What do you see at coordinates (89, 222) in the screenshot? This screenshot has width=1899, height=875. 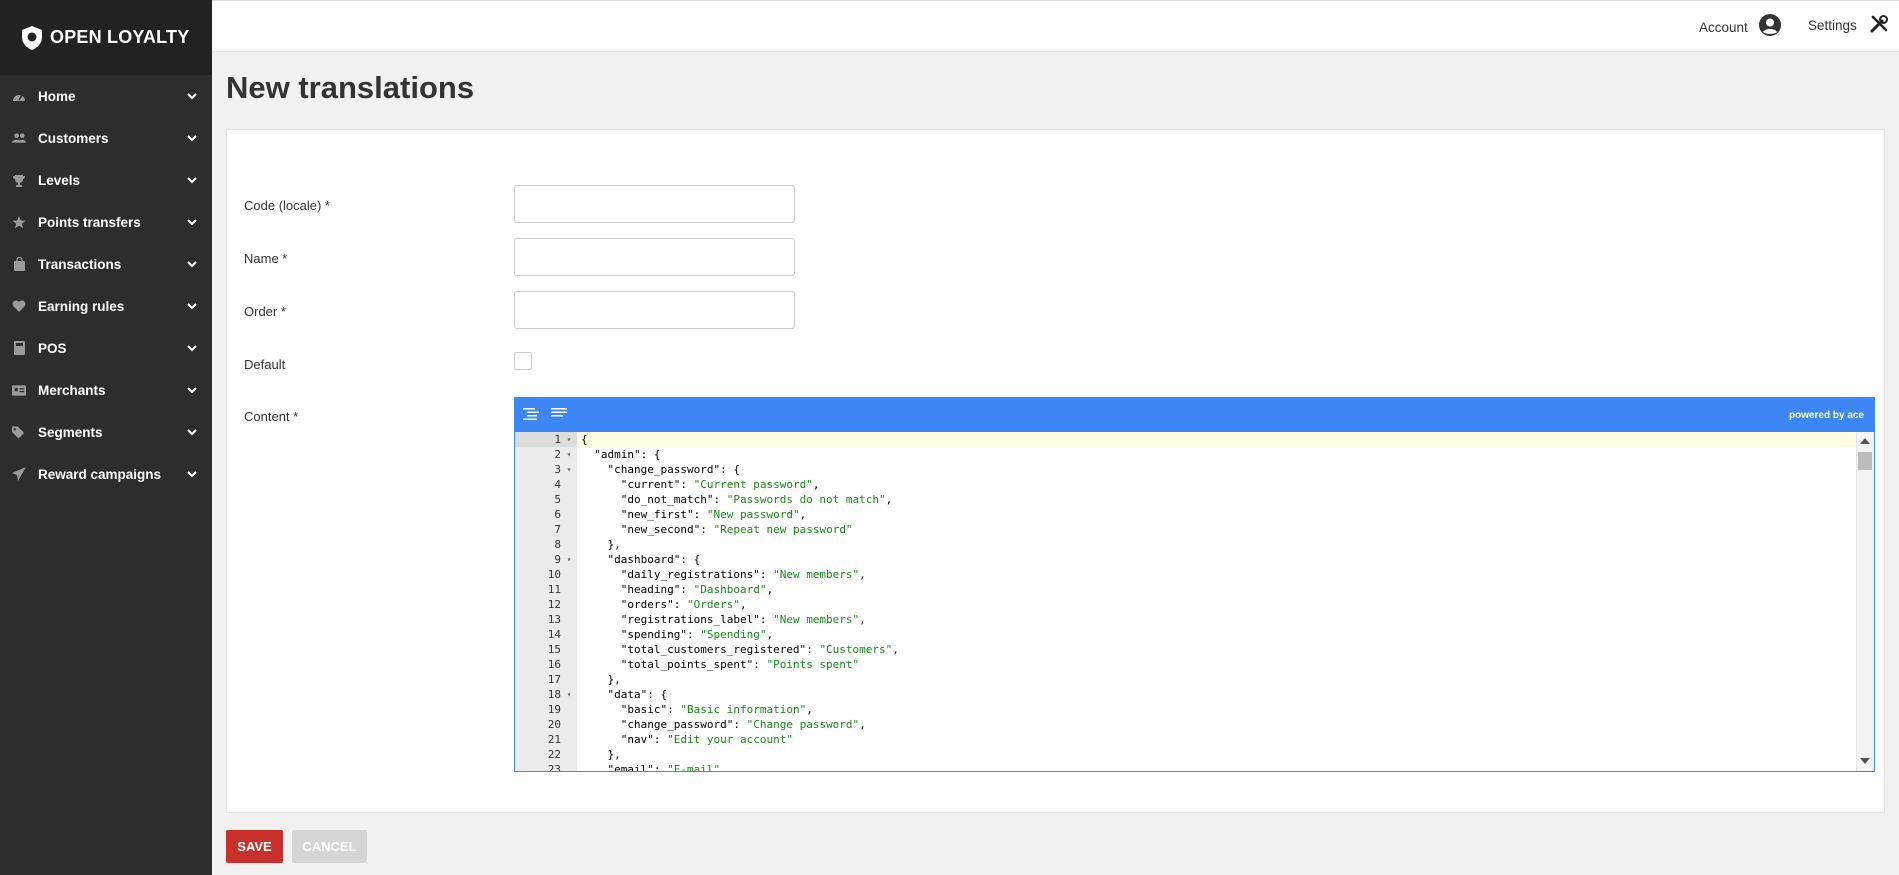 I see `sidebar-item-label: Points transfers` at bounding box center [89, 222].